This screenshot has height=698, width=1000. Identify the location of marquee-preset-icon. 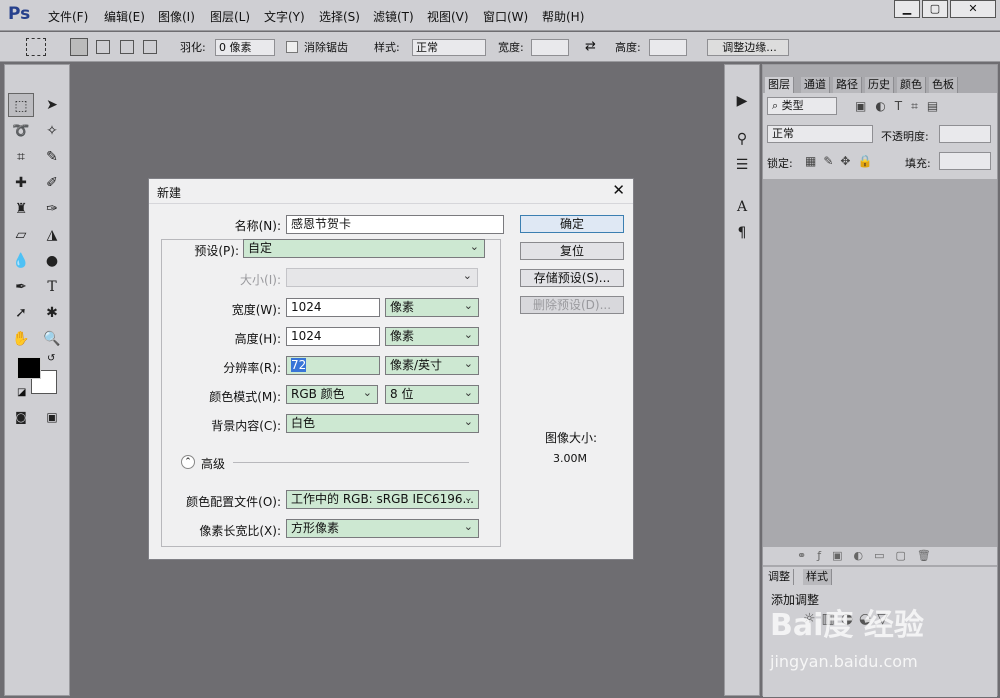
(36, 47).